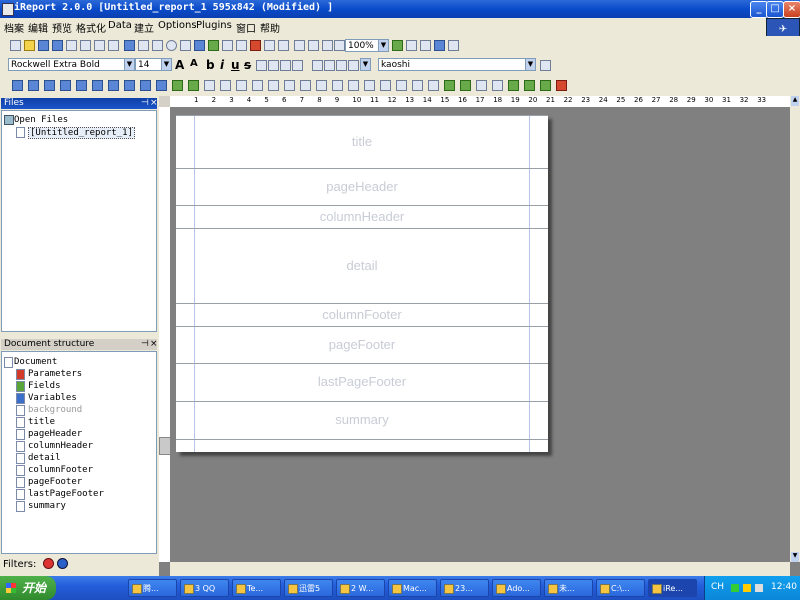  Describe the element at coordinates (363, 45) in the screenshot. I see `zoom-select: 100%` at that location.